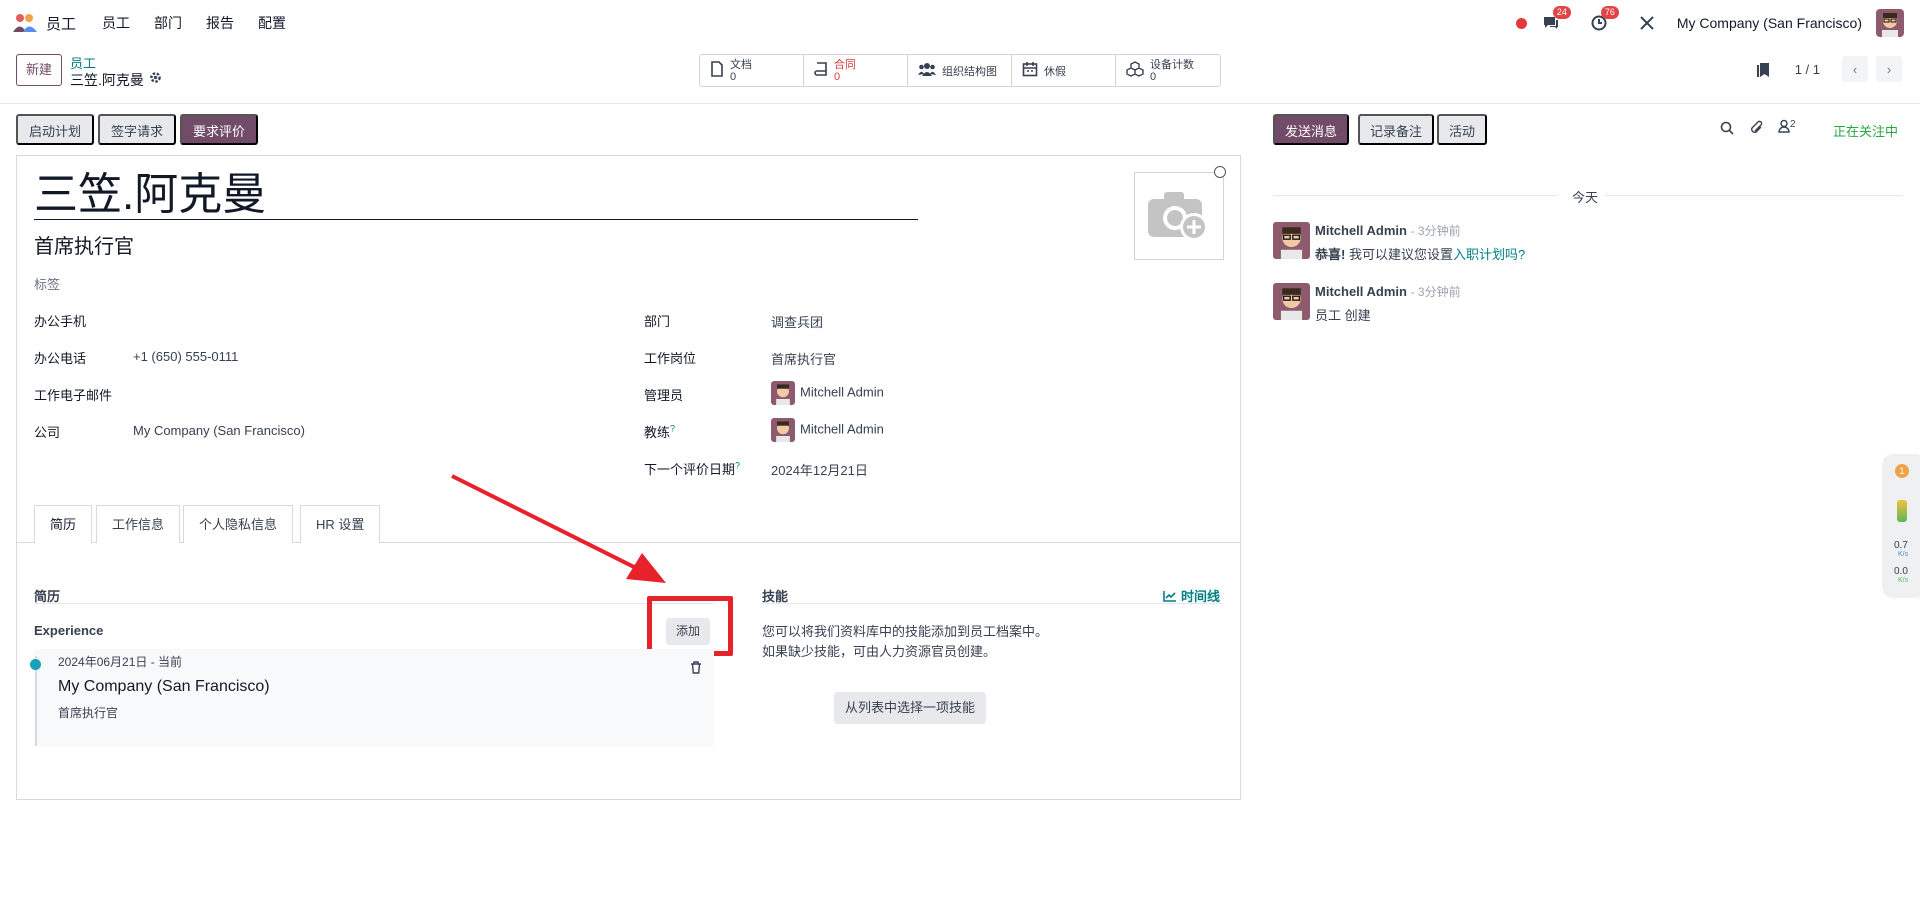 Image resolution: width=1920 pixels, height=917 pixels. What do you see at coordinates (1769, 23) in the screenshot?
I see `company-switcher: My Company (San Francisco)` at bounding box center [1769, 23].